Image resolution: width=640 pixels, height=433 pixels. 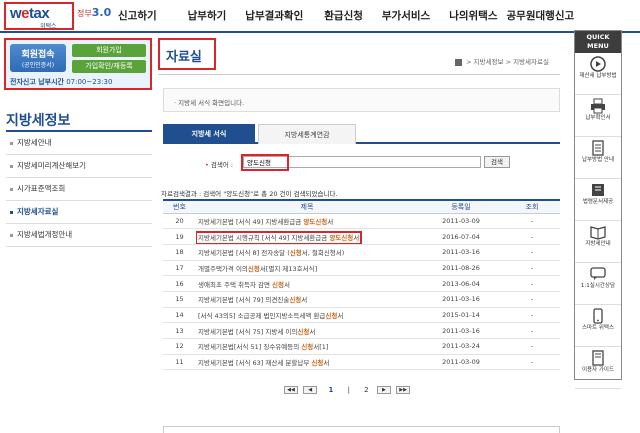 I want to click on page-1: 1, so click(x=330, y=390).